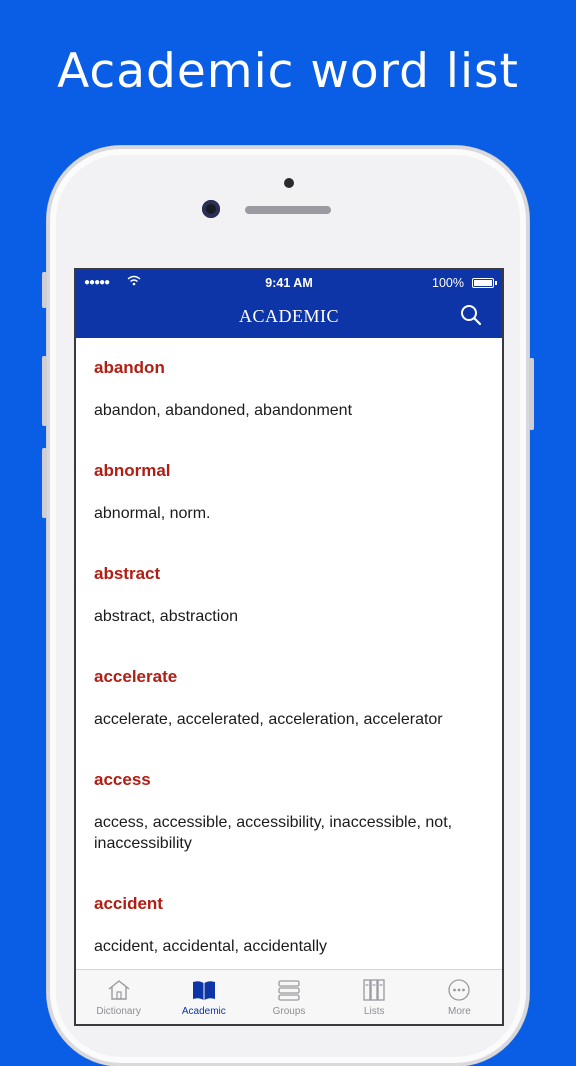 The image size is (576, 1066). What do you see at coordinates (203, 990) in the screenshot?
I see `book-icon` at bounding box center [203, 990].